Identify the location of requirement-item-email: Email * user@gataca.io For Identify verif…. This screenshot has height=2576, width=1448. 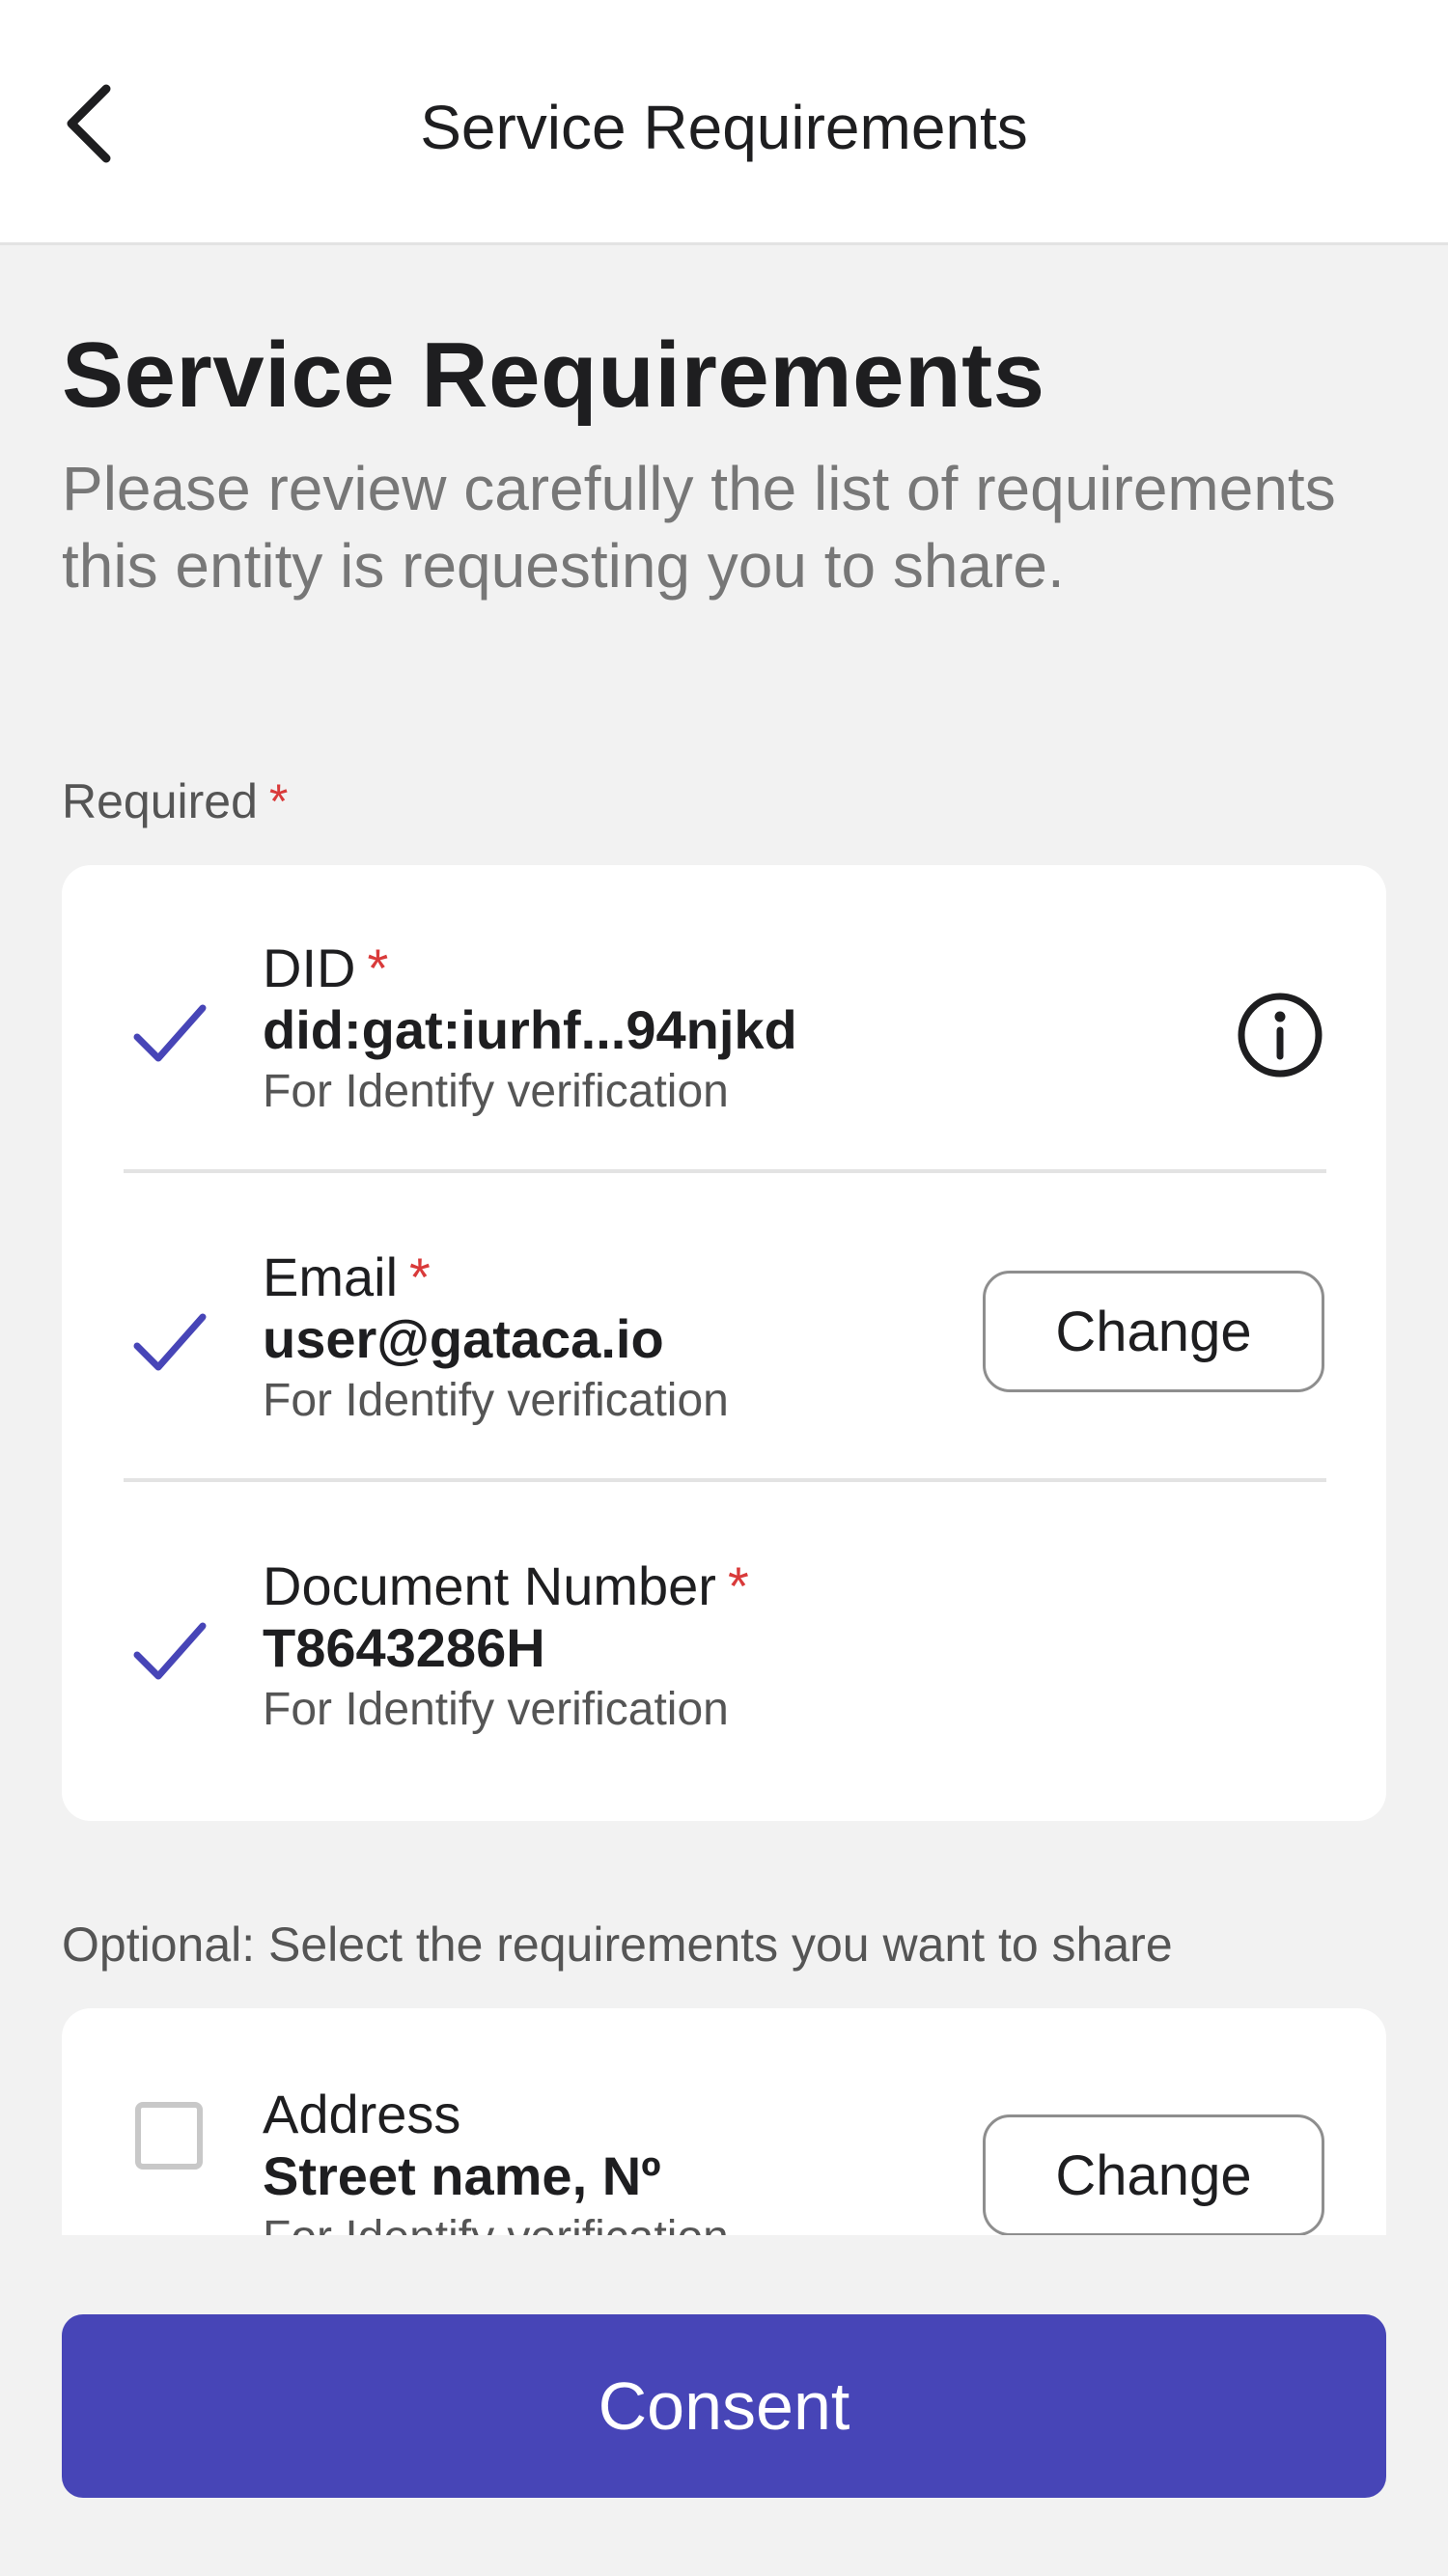
(724, 1328).